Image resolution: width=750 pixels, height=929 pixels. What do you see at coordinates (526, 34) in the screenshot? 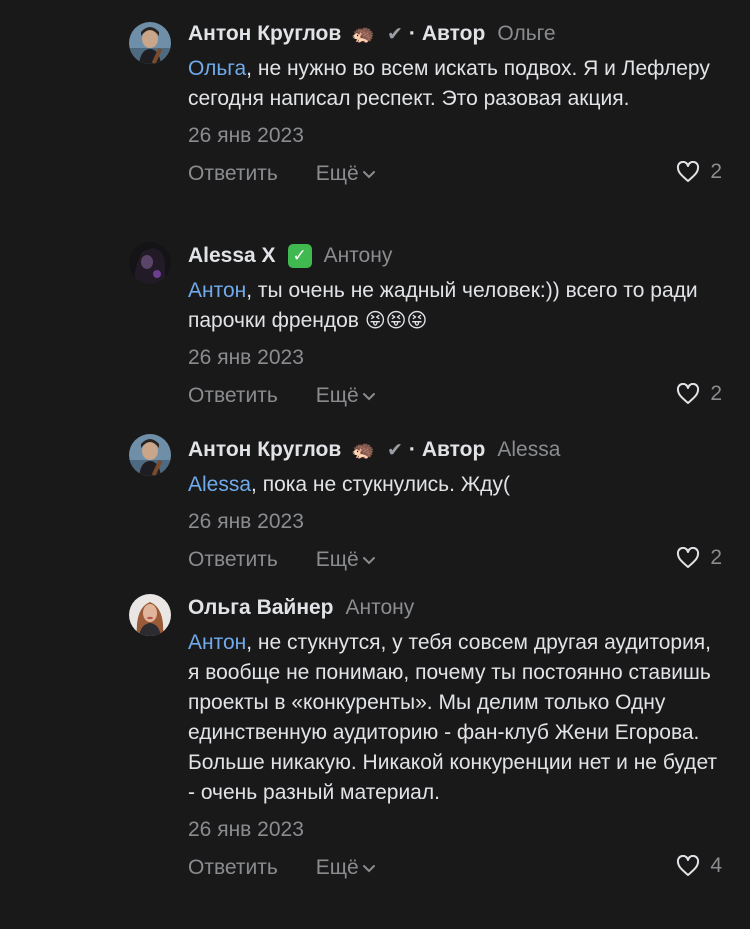
I see `reply-to-link: Ольге` at bounding box center [526, 34].